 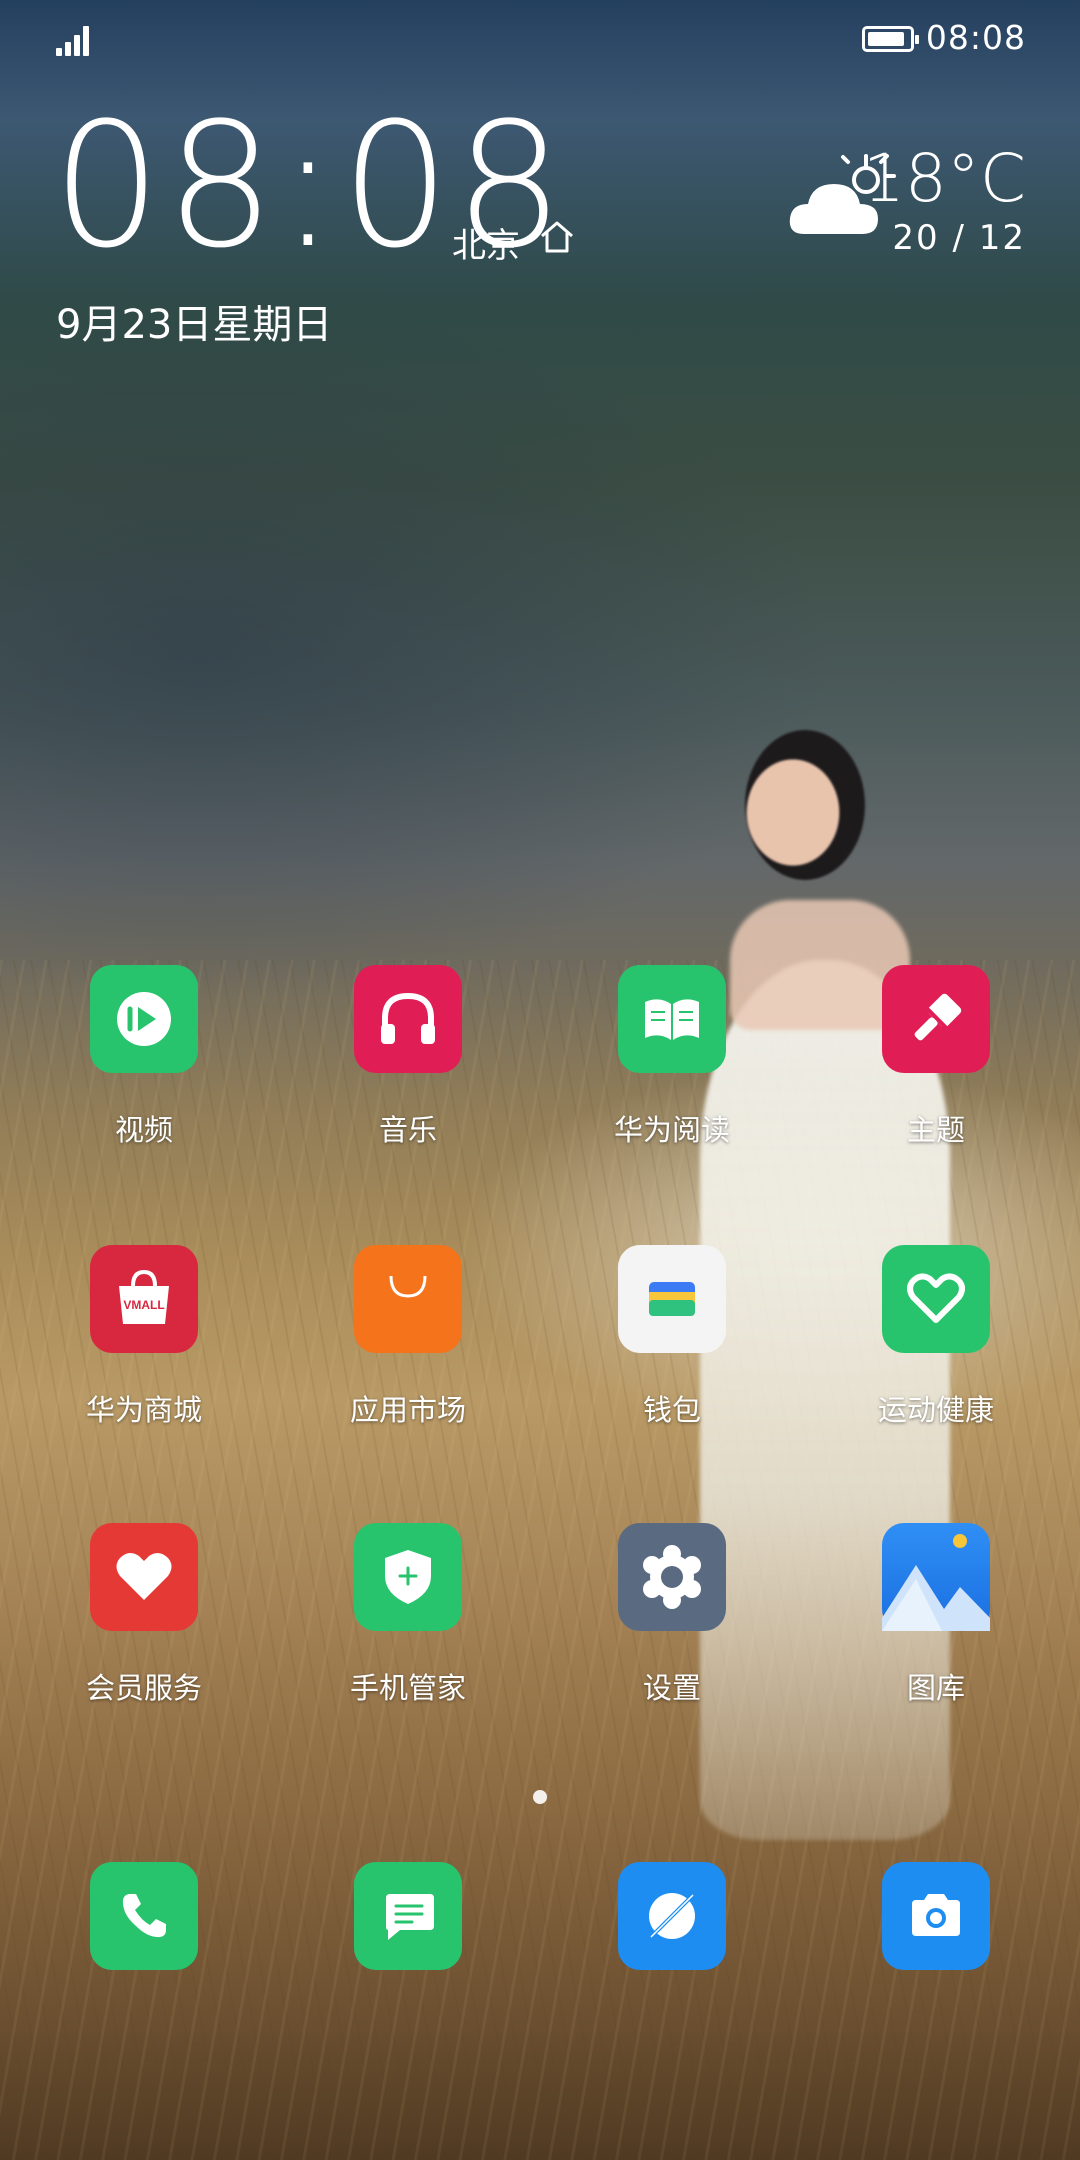 What do you see at coordinates (886, 39) in the screenshot?
I see `battery-fill` at bounding box center [886, 39].